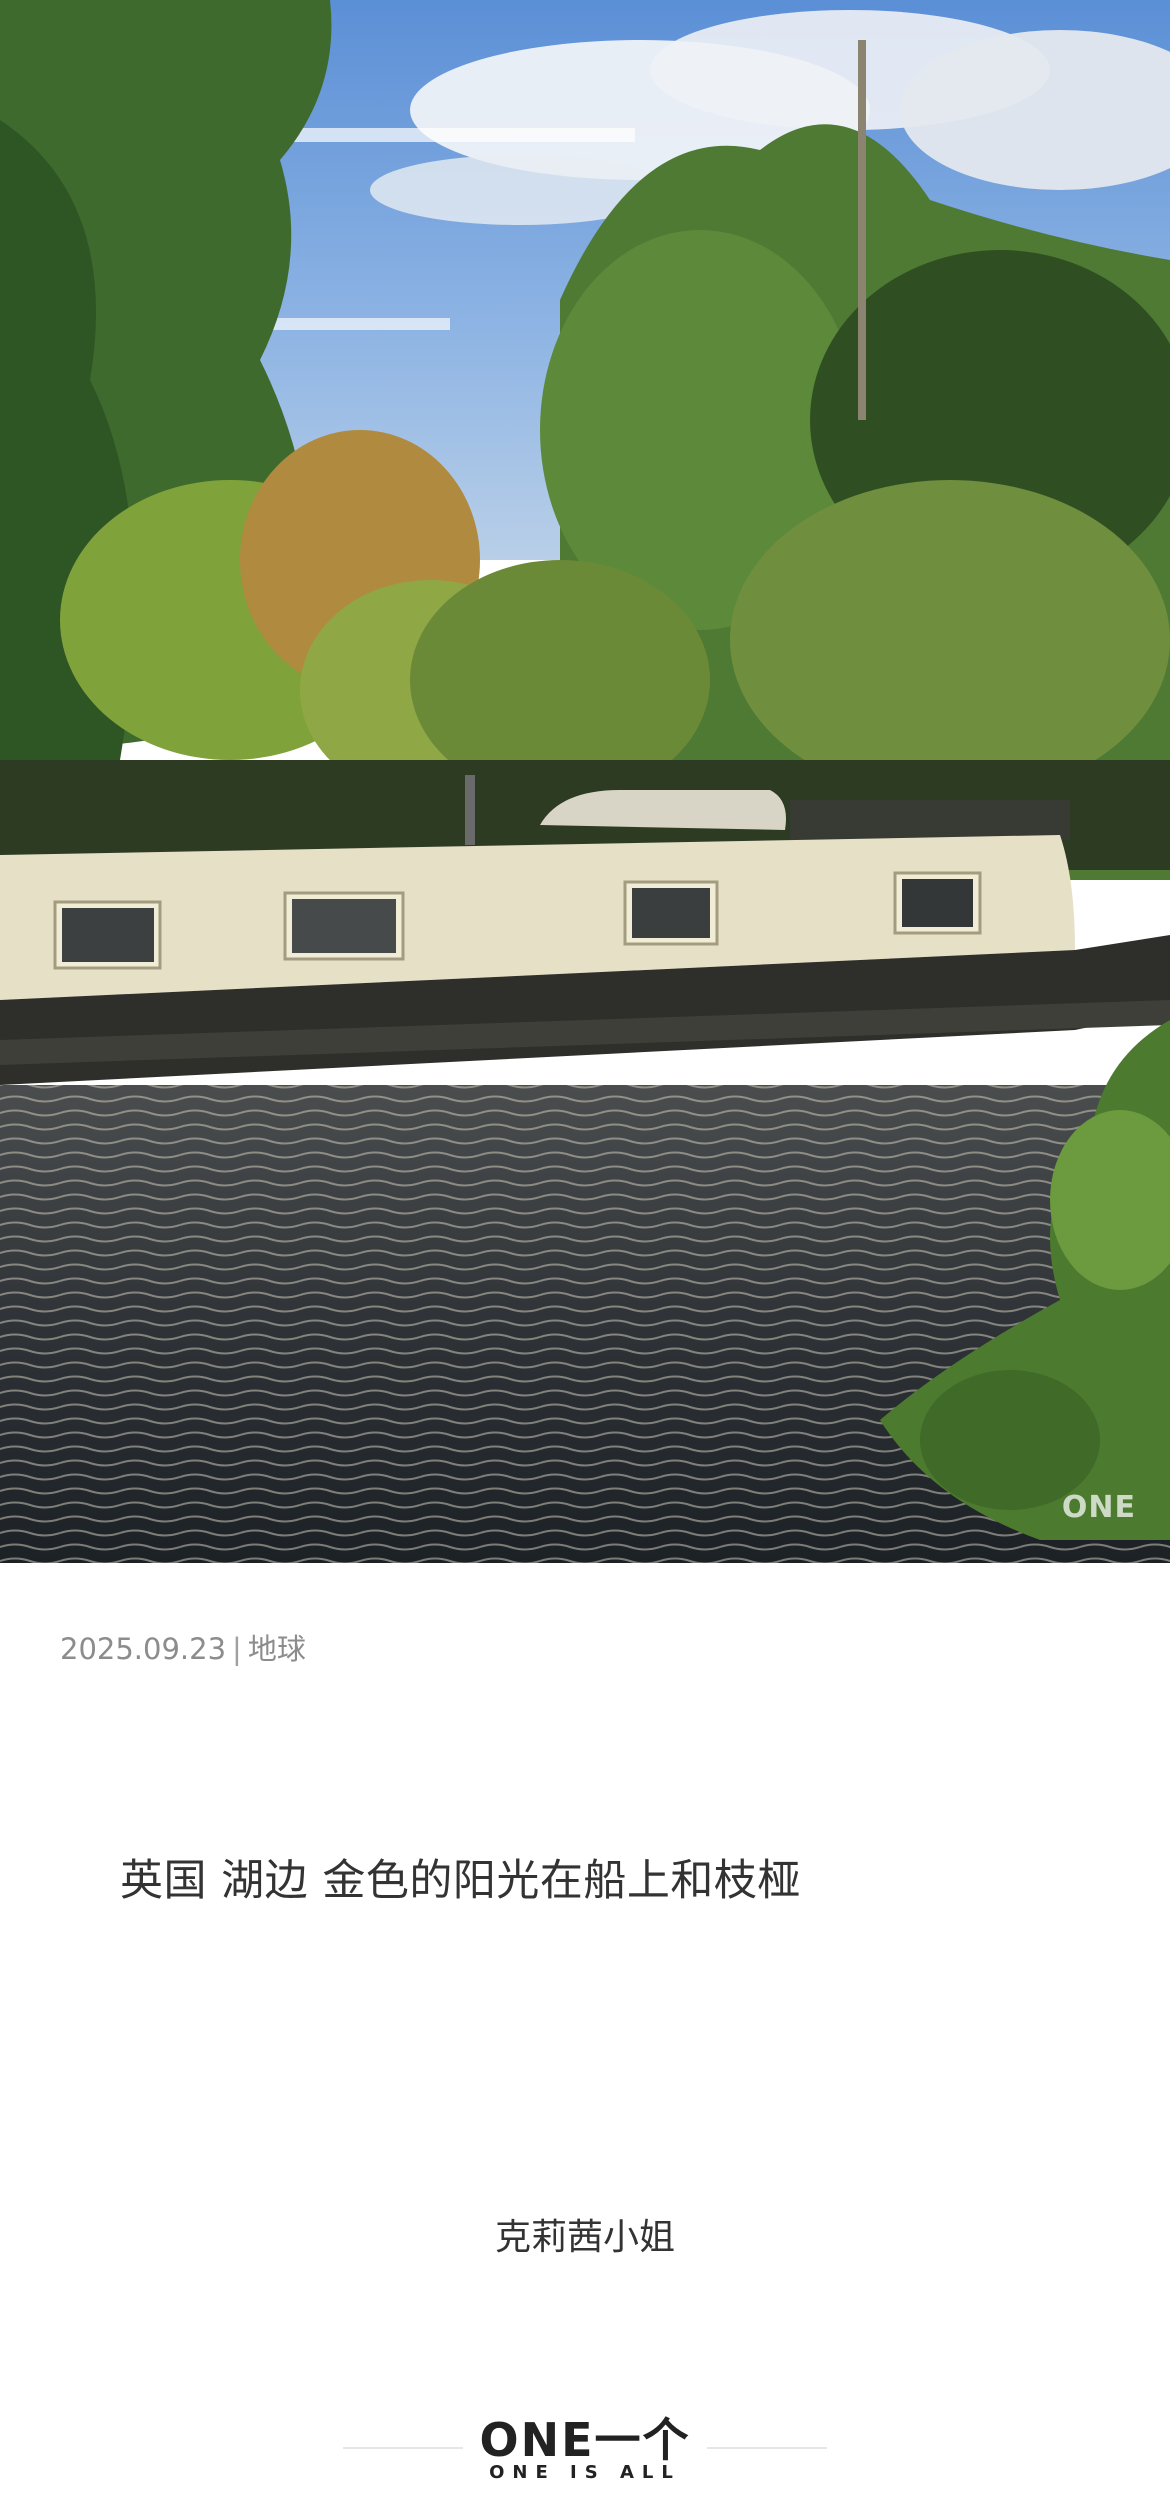  Describe the element at coordinates (276, 1649) in the screenshot. I see `post-location: 地球` at that location.